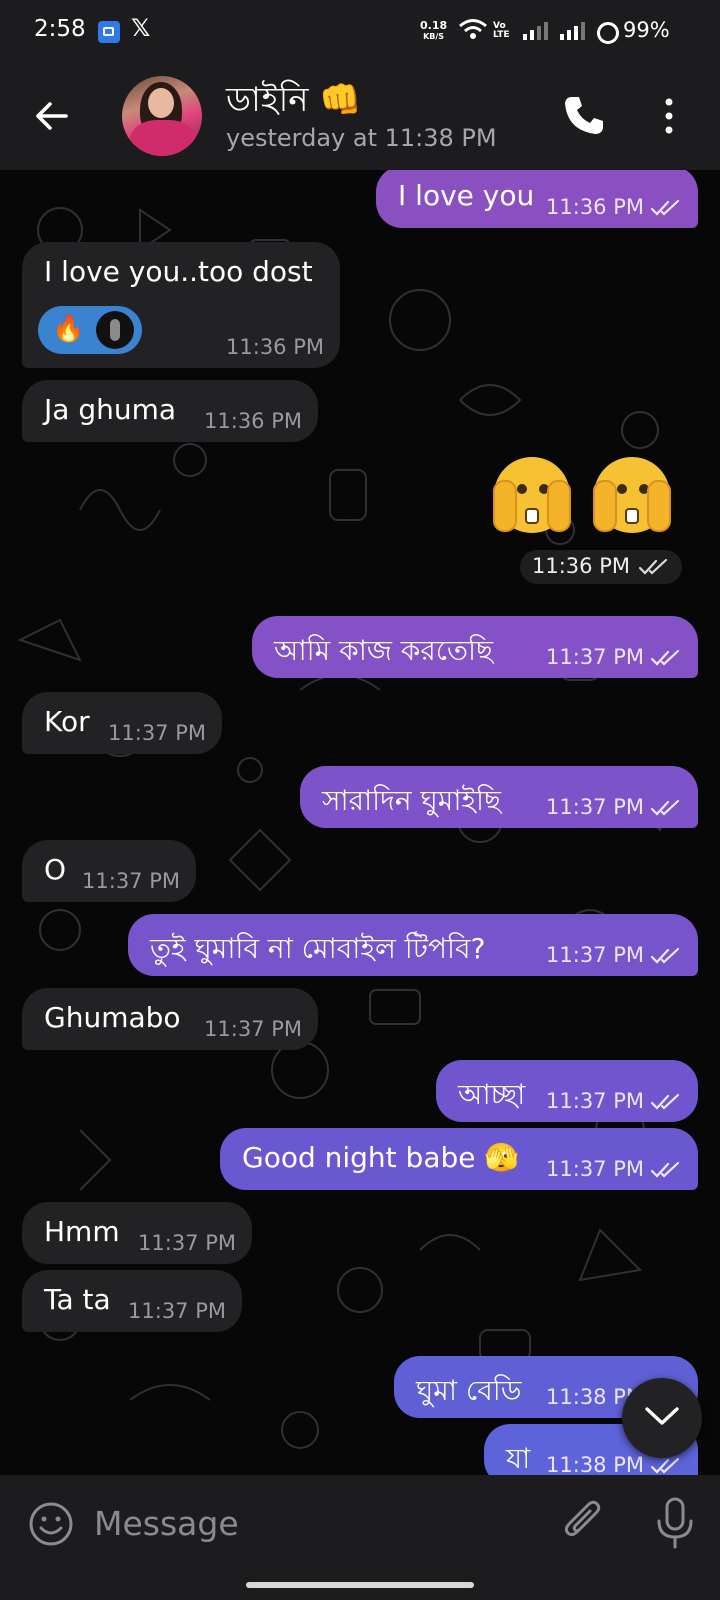 This screenshot has width=720, height=1600. I want to click on message-text: Ja ghuma, so click(110, 409).